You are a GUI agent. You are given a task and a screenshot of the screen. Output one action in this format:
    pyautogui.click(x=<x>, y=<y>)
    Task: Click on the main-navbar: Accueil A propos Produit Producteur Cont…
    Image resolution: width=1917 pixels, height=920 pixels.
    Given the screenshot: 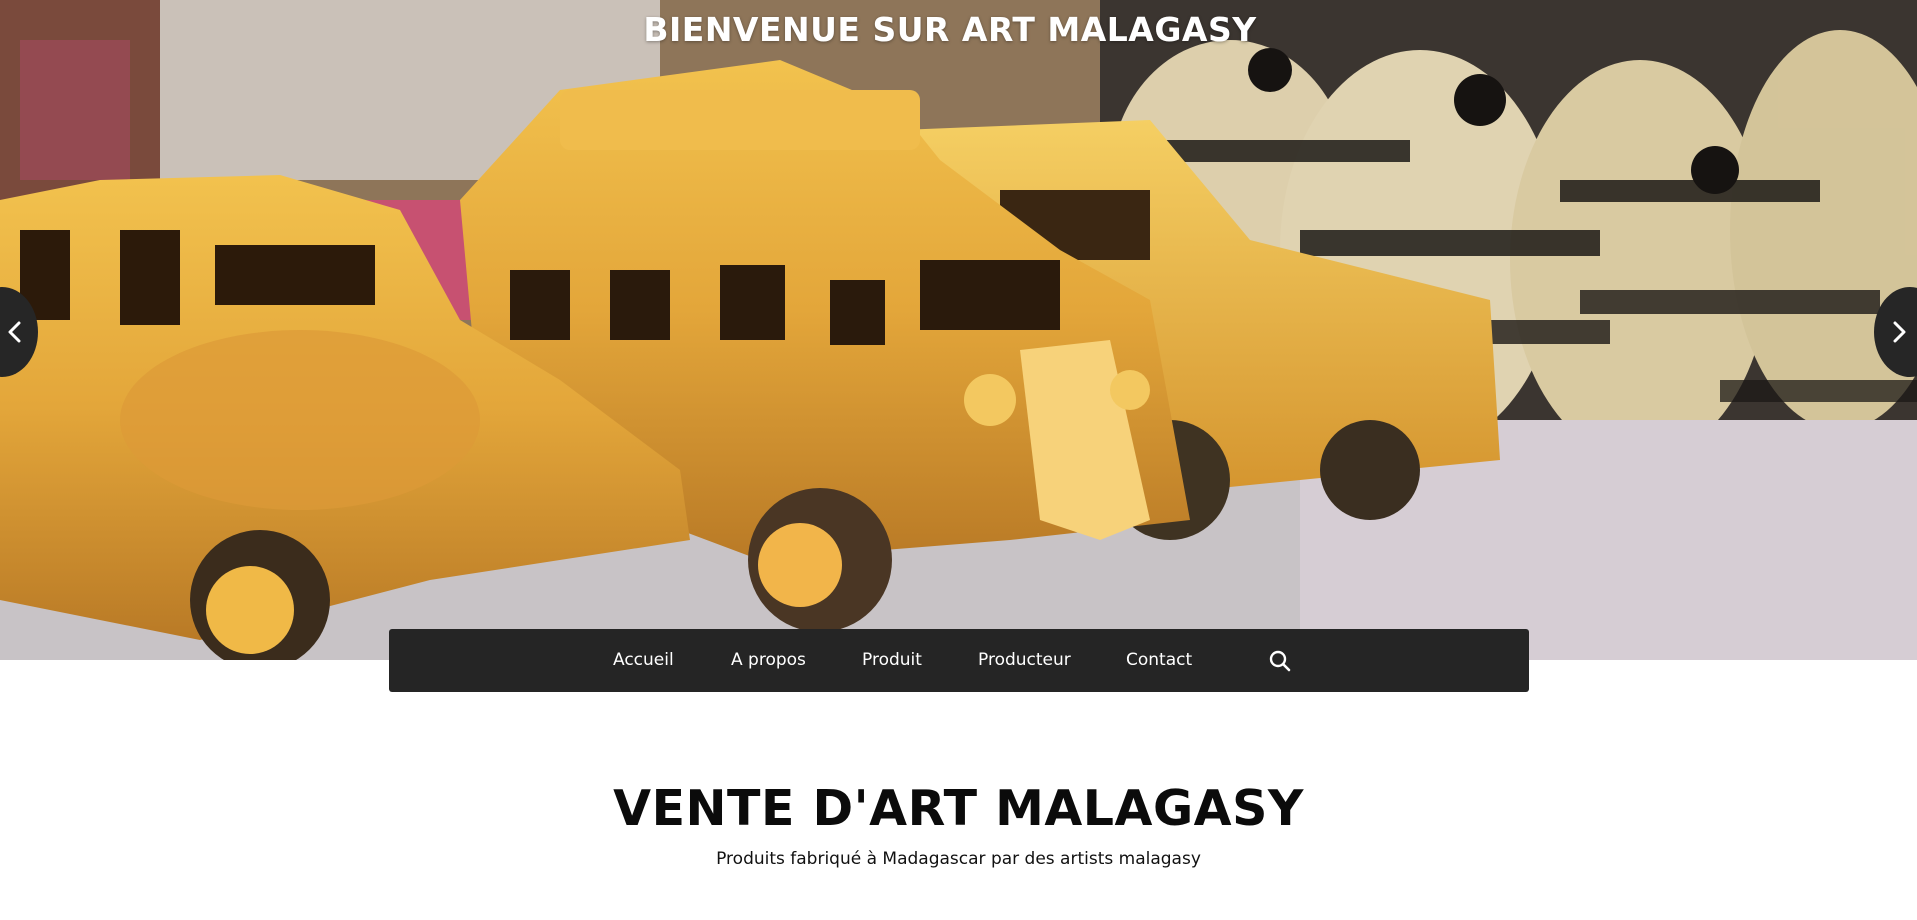 What is the action you would take?
    pyautogui.click(x=959, y=660)
    